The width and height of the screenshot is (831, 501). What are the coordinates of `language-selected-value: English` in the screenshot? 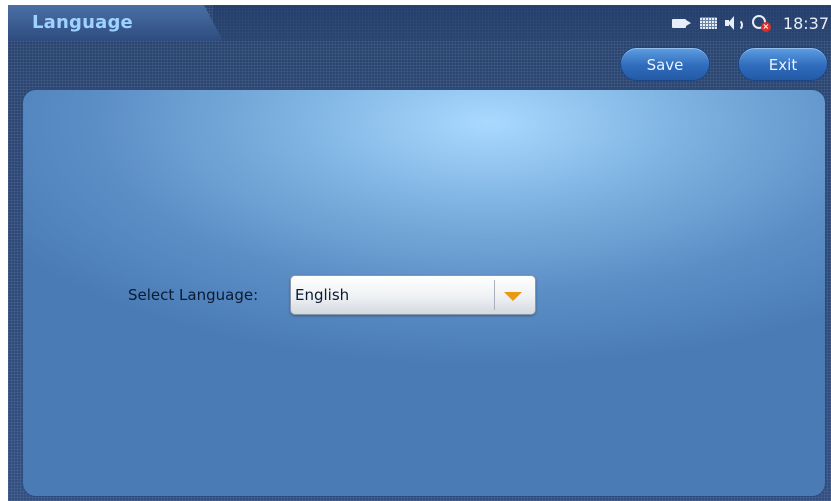 It's located at (322, 295).